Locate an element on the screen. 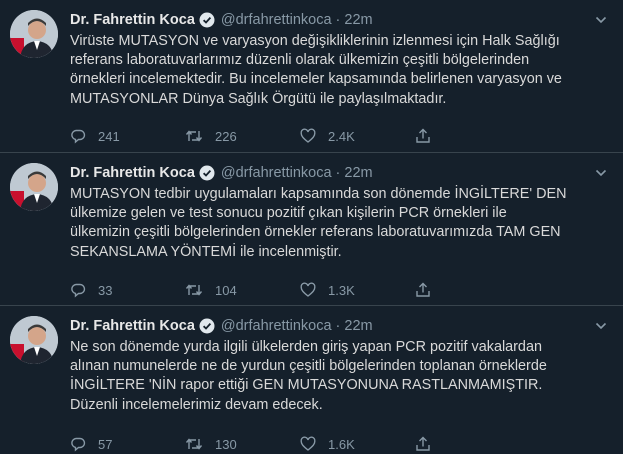 Image resolution: width=623 pixels, height=454 pixels. reply-count: 33 is located at coordinates (105, 290).